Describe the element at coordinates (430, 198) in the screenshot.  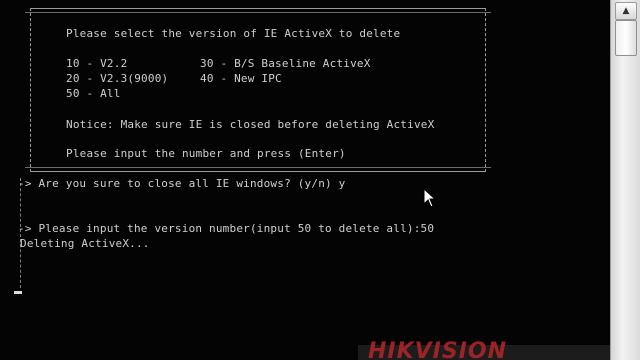
I see `mouse-pointer-icon` at that location.